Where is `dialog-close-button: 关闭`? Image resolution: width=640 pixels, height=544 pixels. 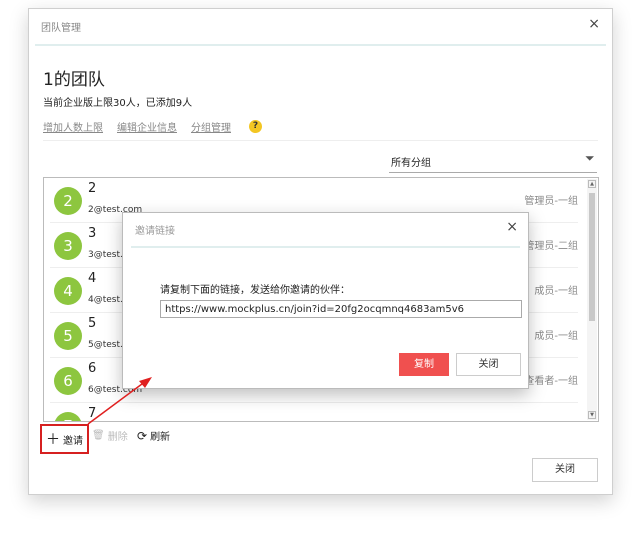
dialog-close-button: 关闭 is located at coordinates (488, 364).